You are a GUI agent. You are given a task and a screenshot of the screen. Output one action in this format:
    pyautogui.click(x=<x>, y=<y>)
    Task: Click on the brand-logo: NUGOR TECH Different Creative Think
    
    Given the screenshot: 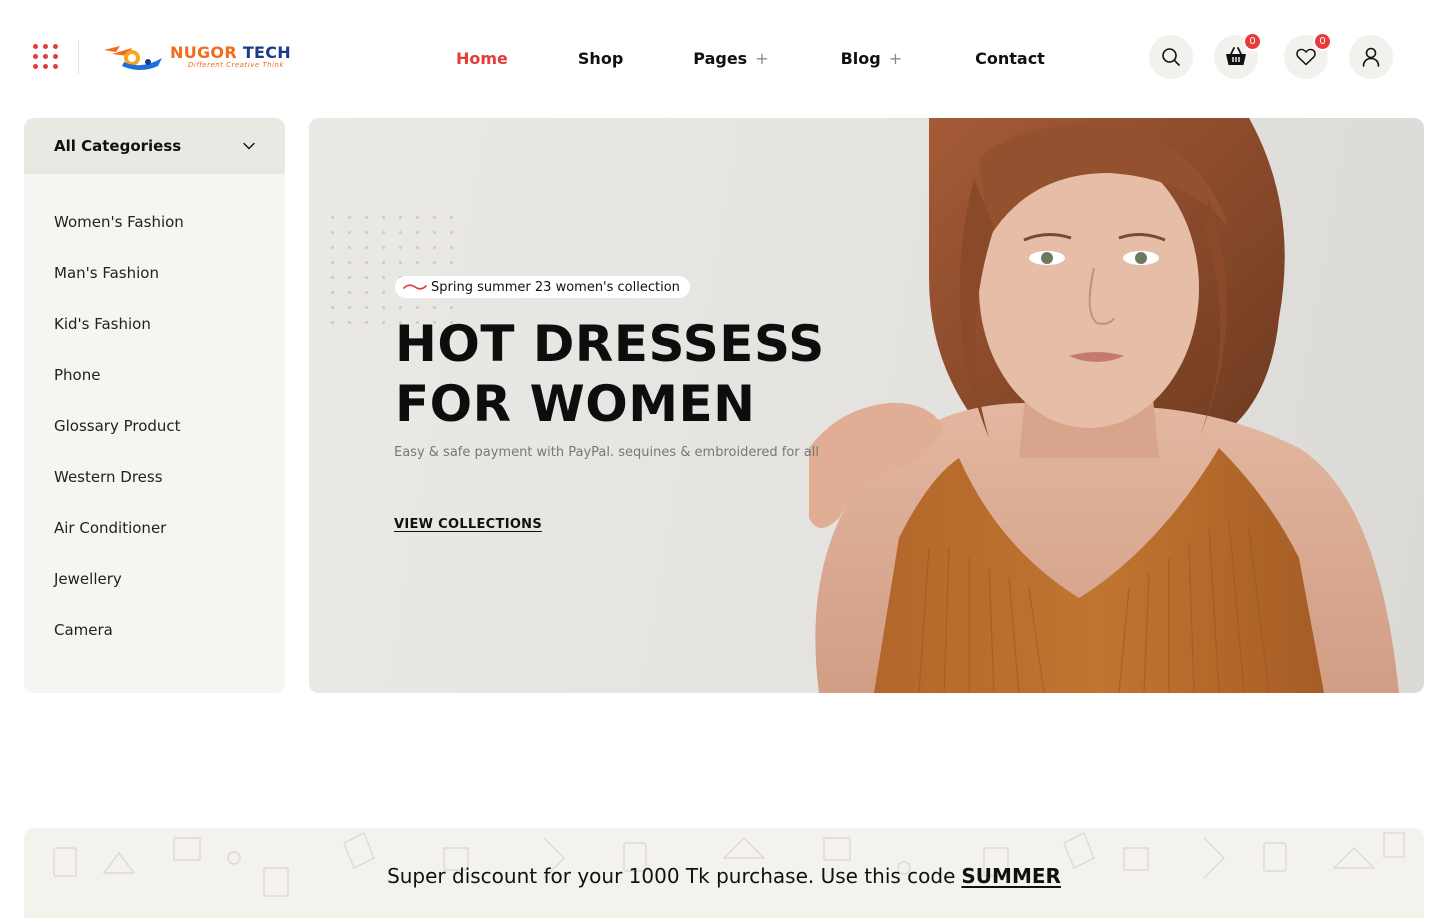 What is the action you would take?
    pyautogui.click(x=207, y=57)
    